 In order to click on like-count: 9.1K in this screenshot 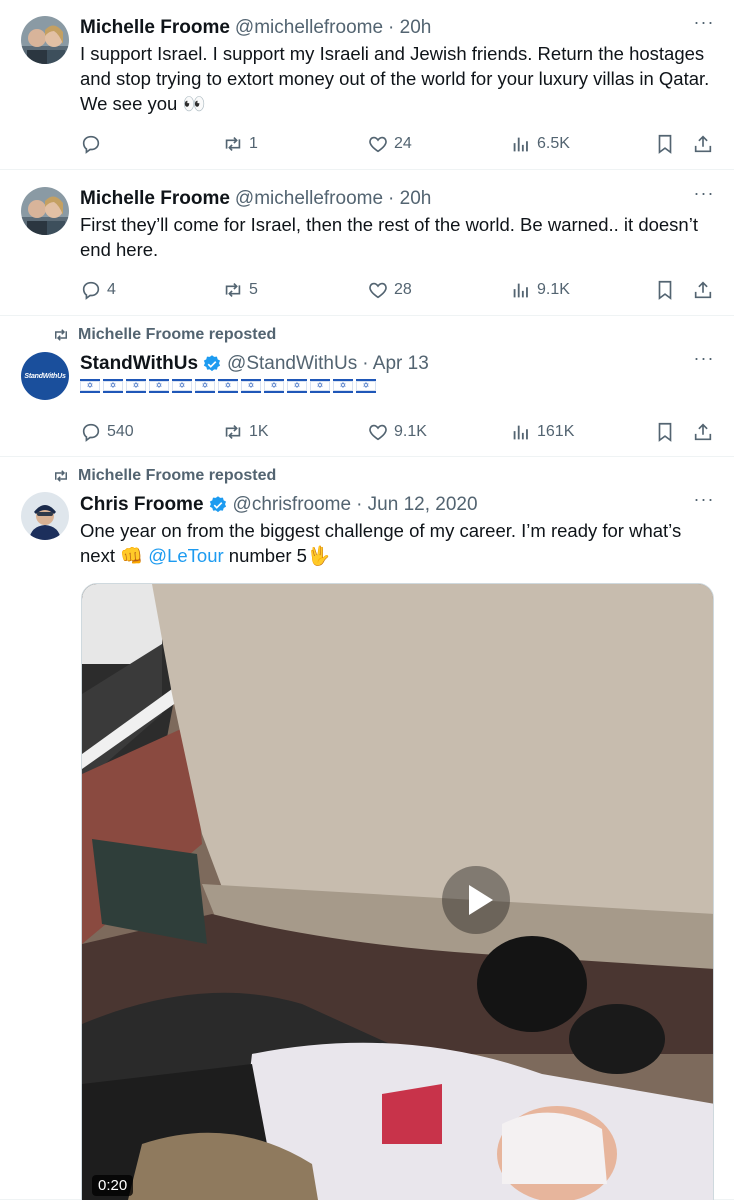, I will do `click(410, 431)`.